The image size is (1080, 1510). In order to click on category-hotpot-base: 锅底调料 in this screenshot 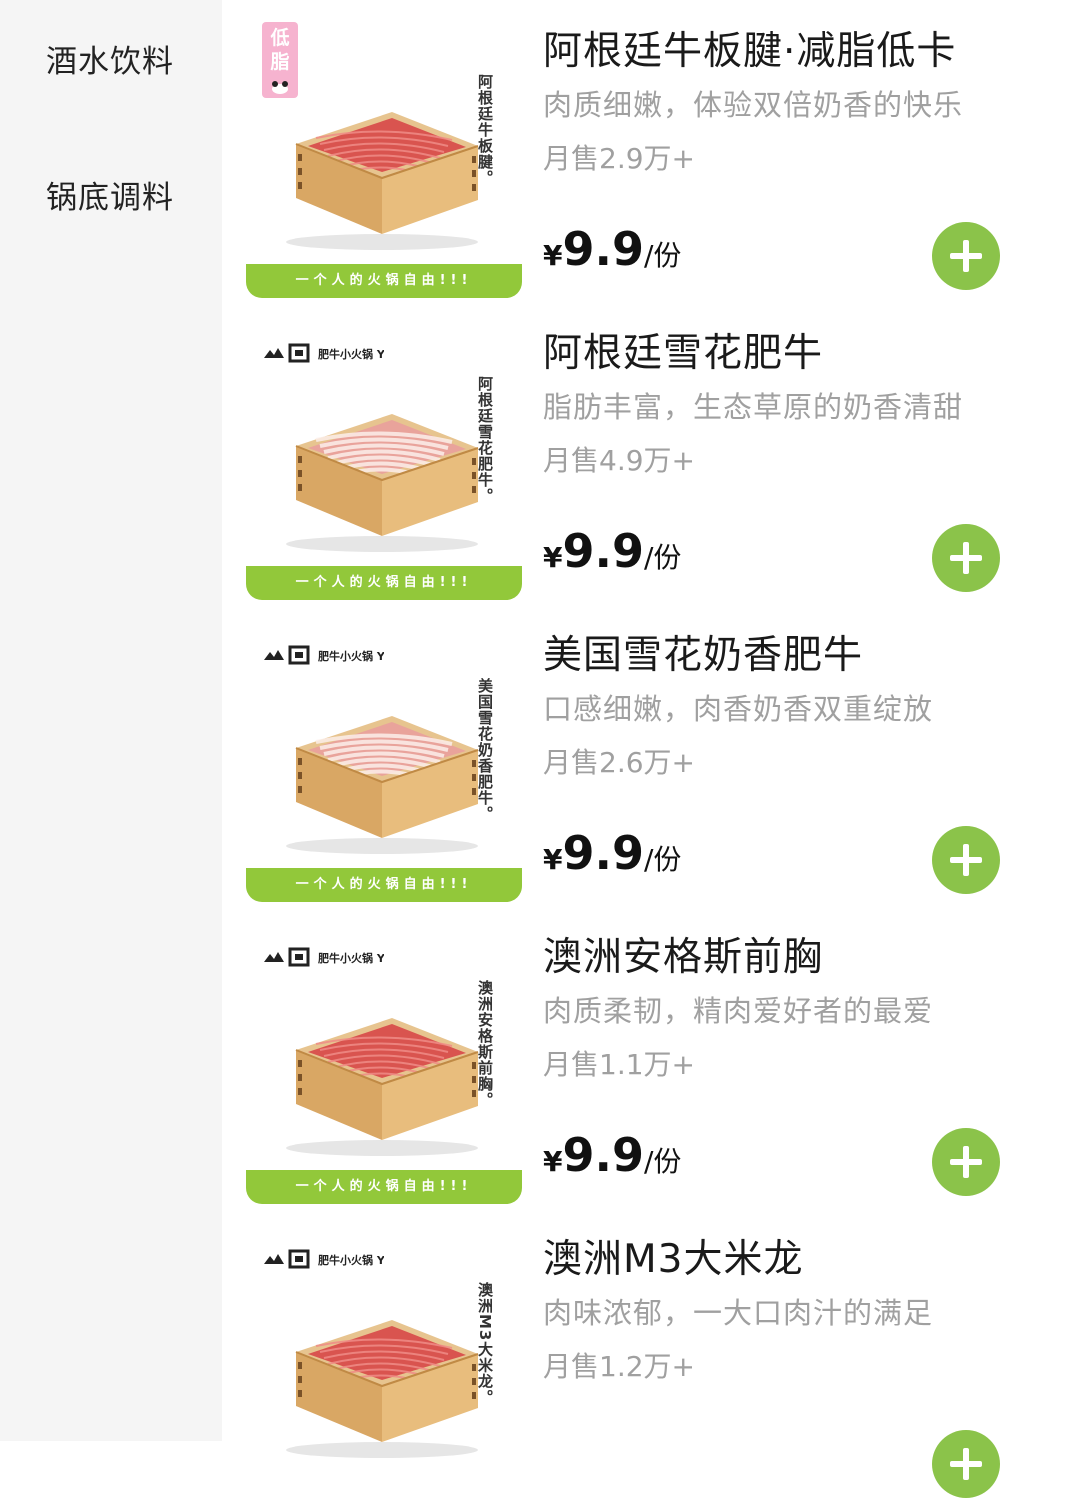, I will do `click(110, 194)`.